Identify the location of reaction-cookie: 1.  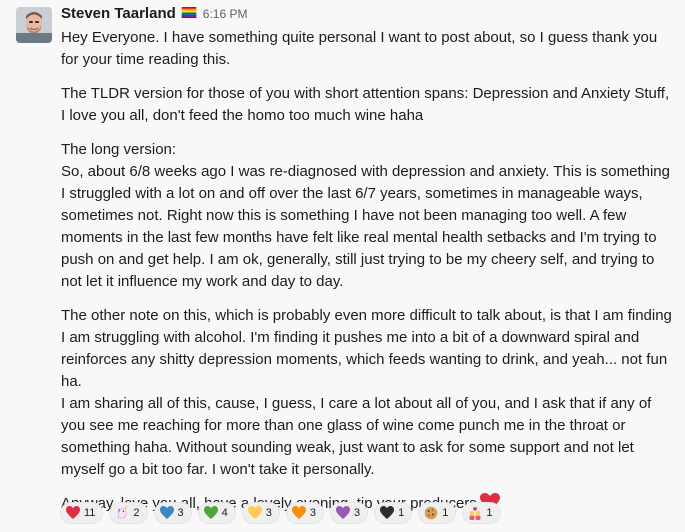
(437, 513).